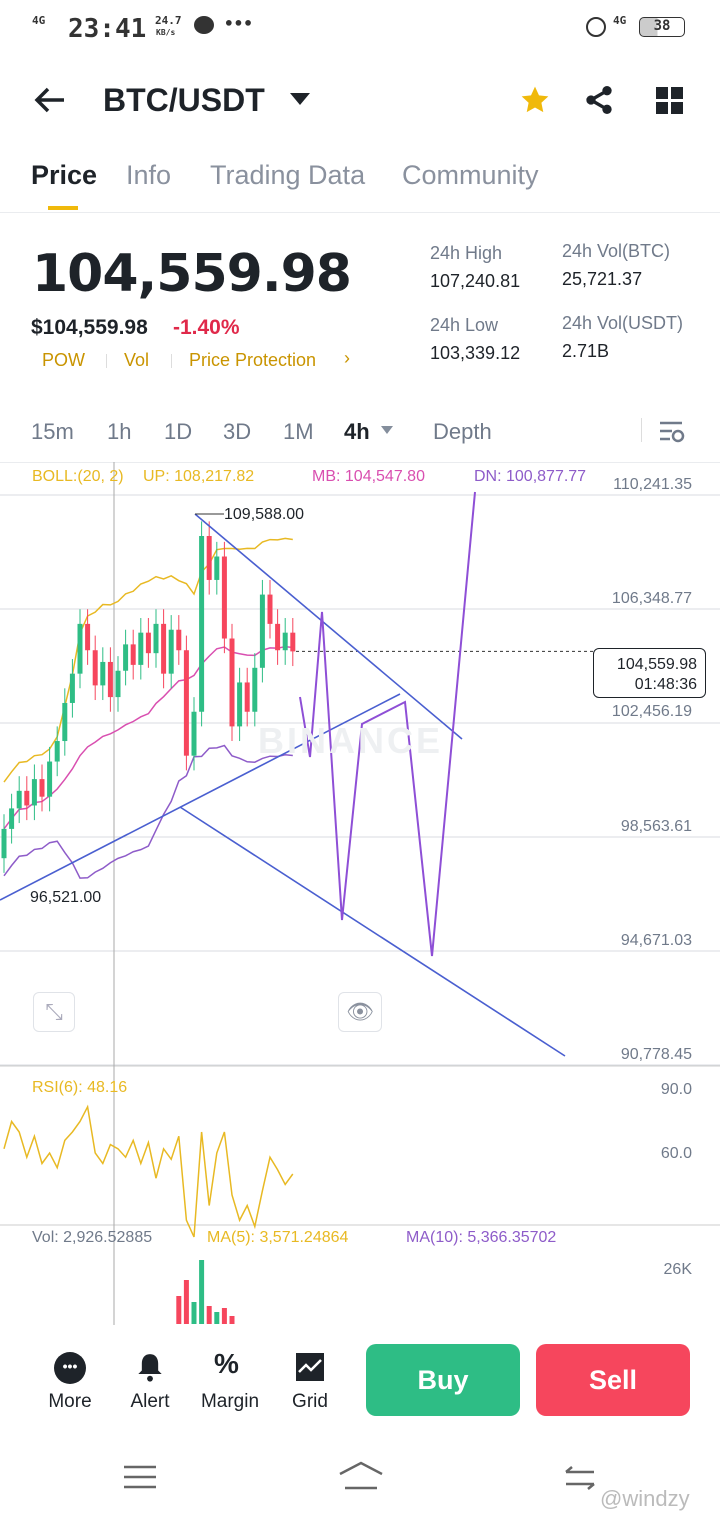 The image size is (720, 1520). Describe the element at coordinates (670, 101) in the screenshot. I see `grid-menu-icon` at that location.